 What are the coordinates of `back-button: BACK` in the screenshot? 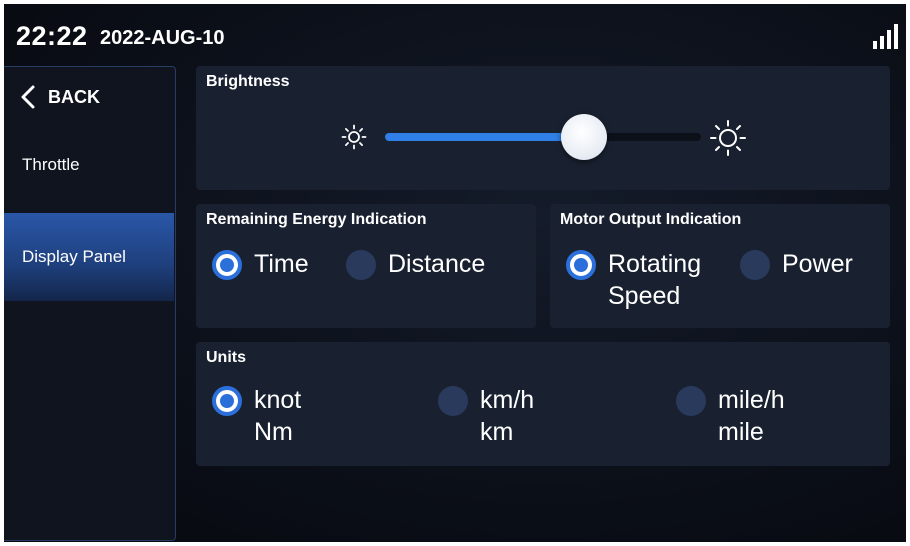 It's located at (93, 97).